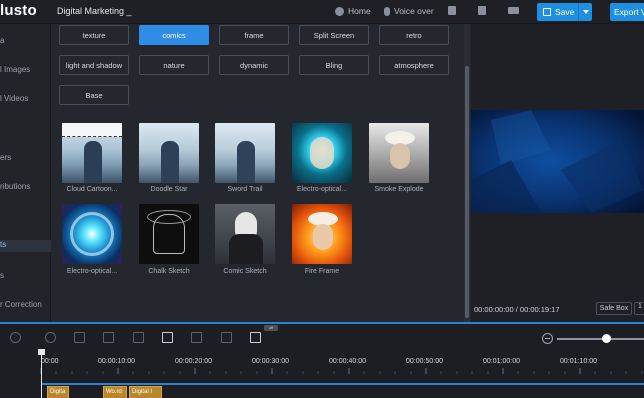  What do you see at coordinates (639, 308) in the screenshot?
I see `aspect-ratio-button: 1` at bounding box center [639, 308].